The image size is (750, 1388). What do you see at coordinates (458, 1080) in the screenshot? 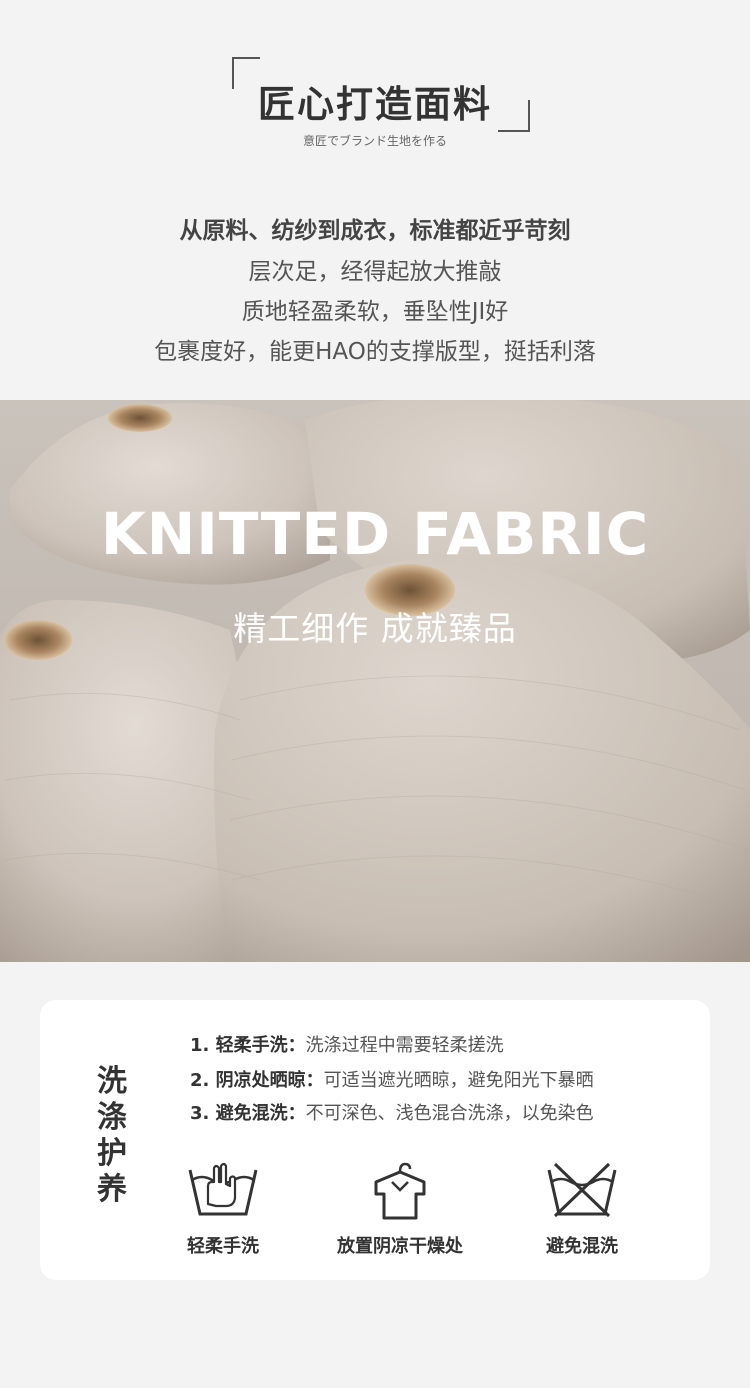
I see `care-rule-text: 可适当遮光晒晾，避免阳光下暴晒` at bounding box center [458, 1080].